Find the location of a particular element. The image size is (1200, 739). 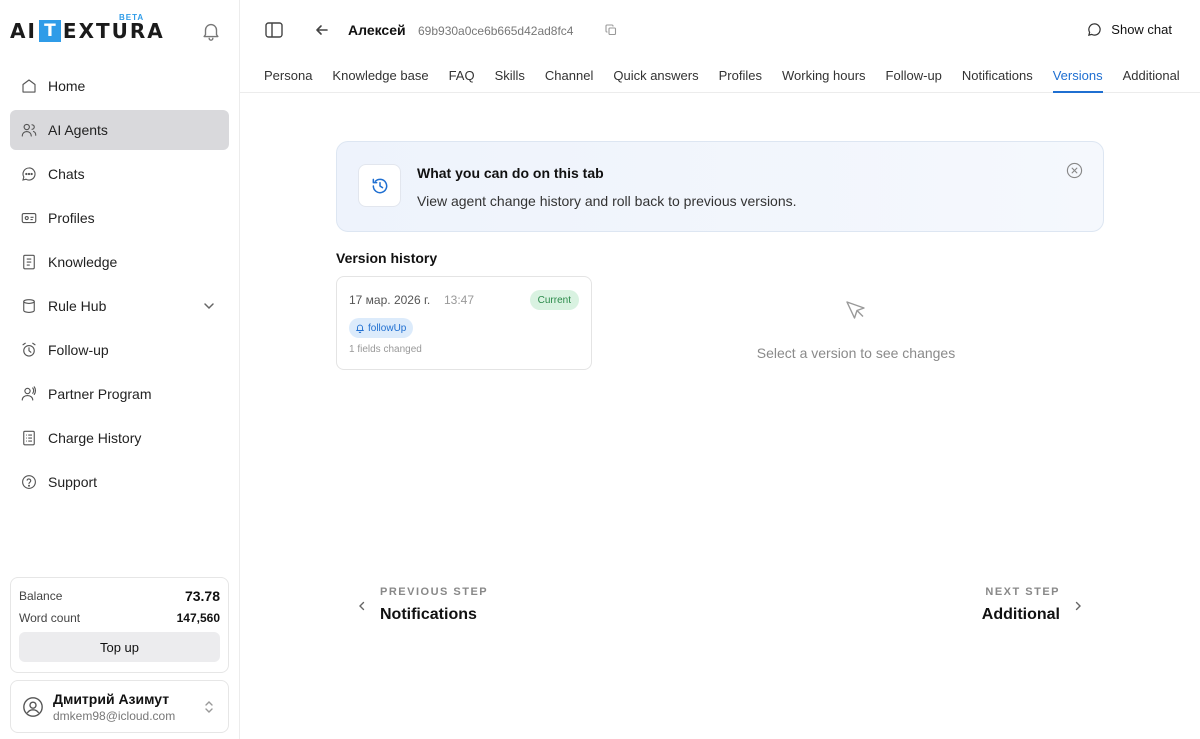

sidebar-item-ai-agents: AI Agents is located at coordinates (119, 130).